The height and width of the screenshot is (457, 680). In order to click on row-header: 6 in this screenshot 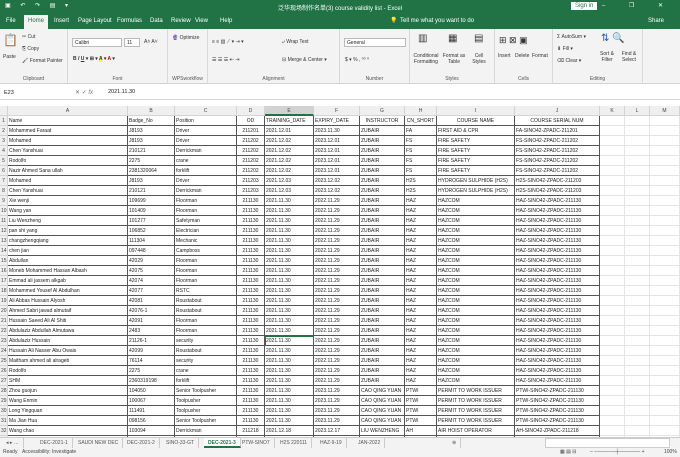, I will do `click(4, 171)`.